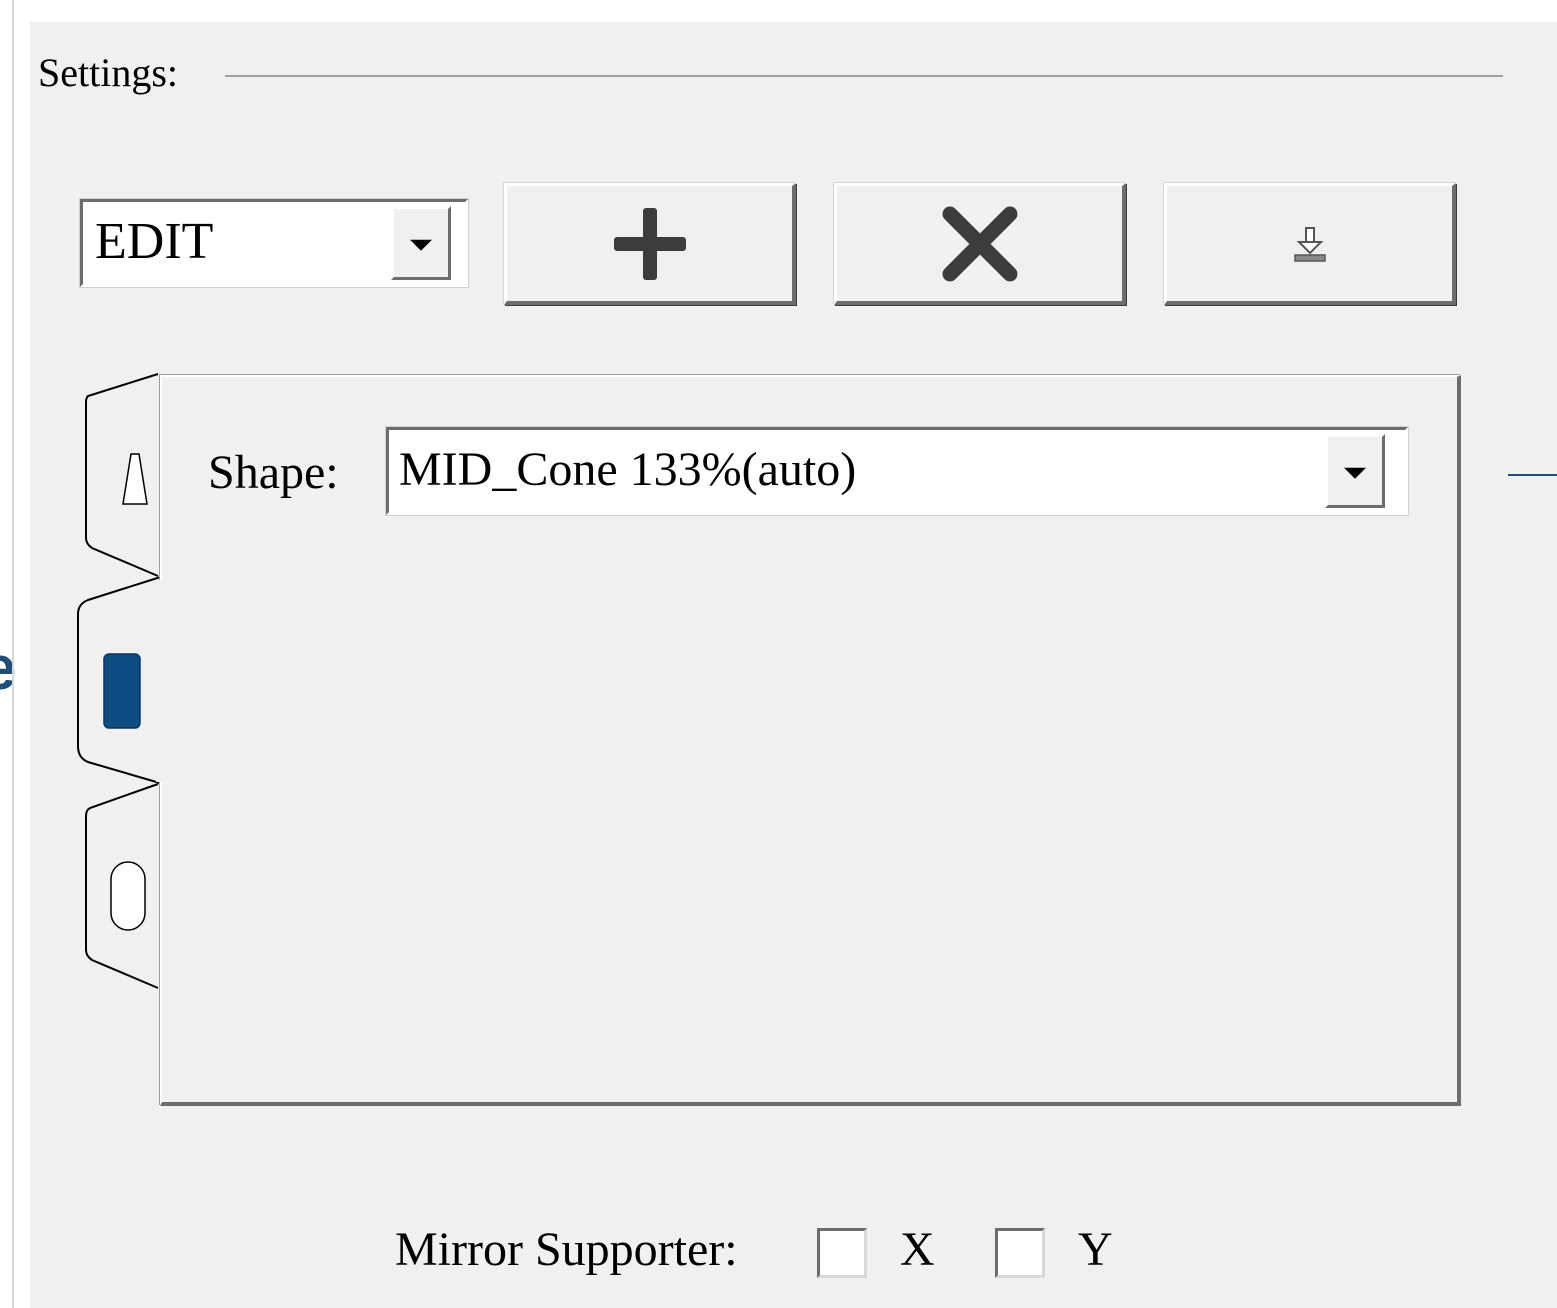 The width and height of the screenshot is (1557, 1308). What do you see at coordinates (864, 76) in the screenshot?
I see `group-divider` at bounding box center [864, 76].